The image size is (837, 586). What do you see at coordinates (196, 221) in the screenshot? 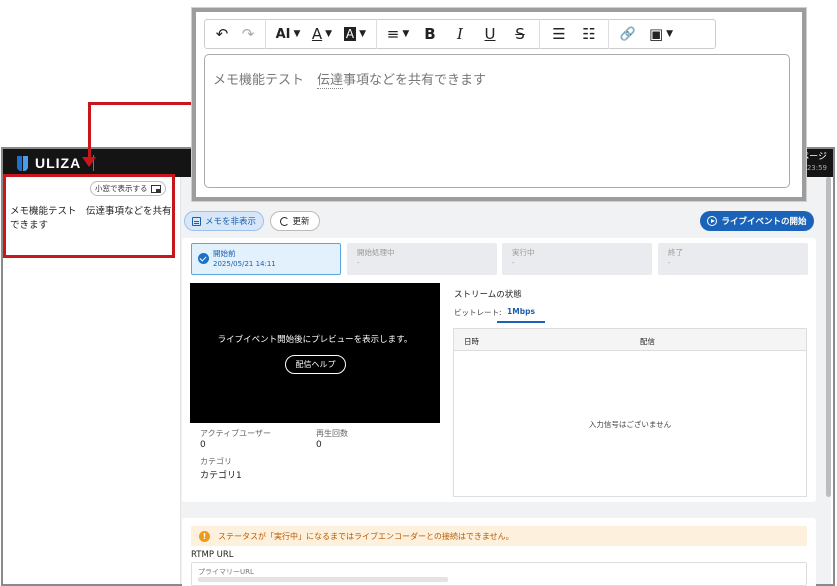
I see `memo-icon` at bounding box center [196, 221].